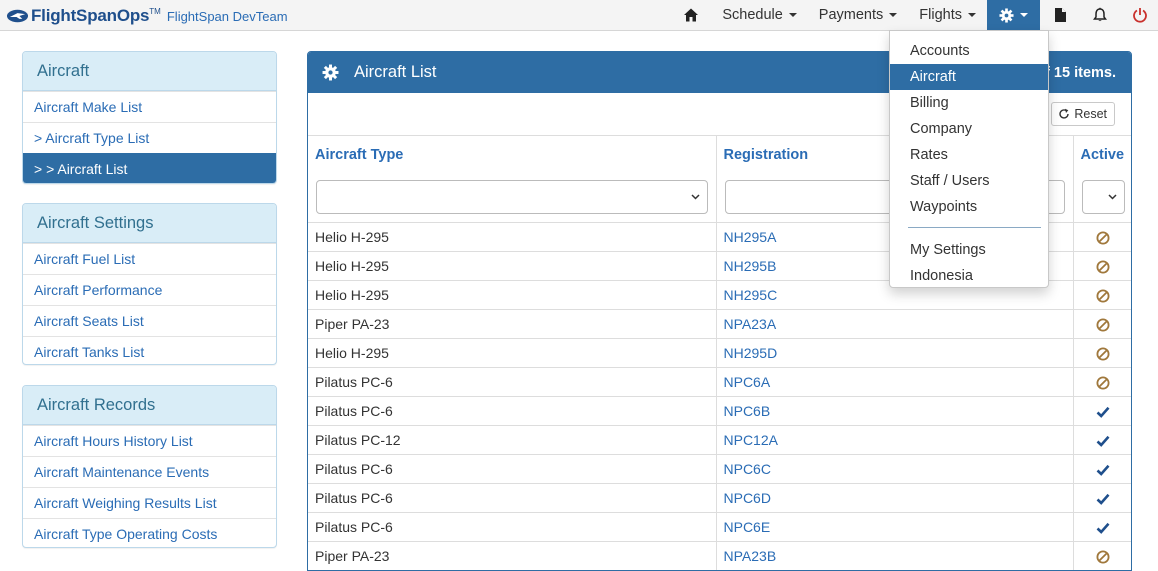 This screenshot has width=1158, height=571. Describe the element at coordinates (149, 106) in the screenshot. I see `sidebar-item-aircraft-make-list: Aircraft Make List` at that location.